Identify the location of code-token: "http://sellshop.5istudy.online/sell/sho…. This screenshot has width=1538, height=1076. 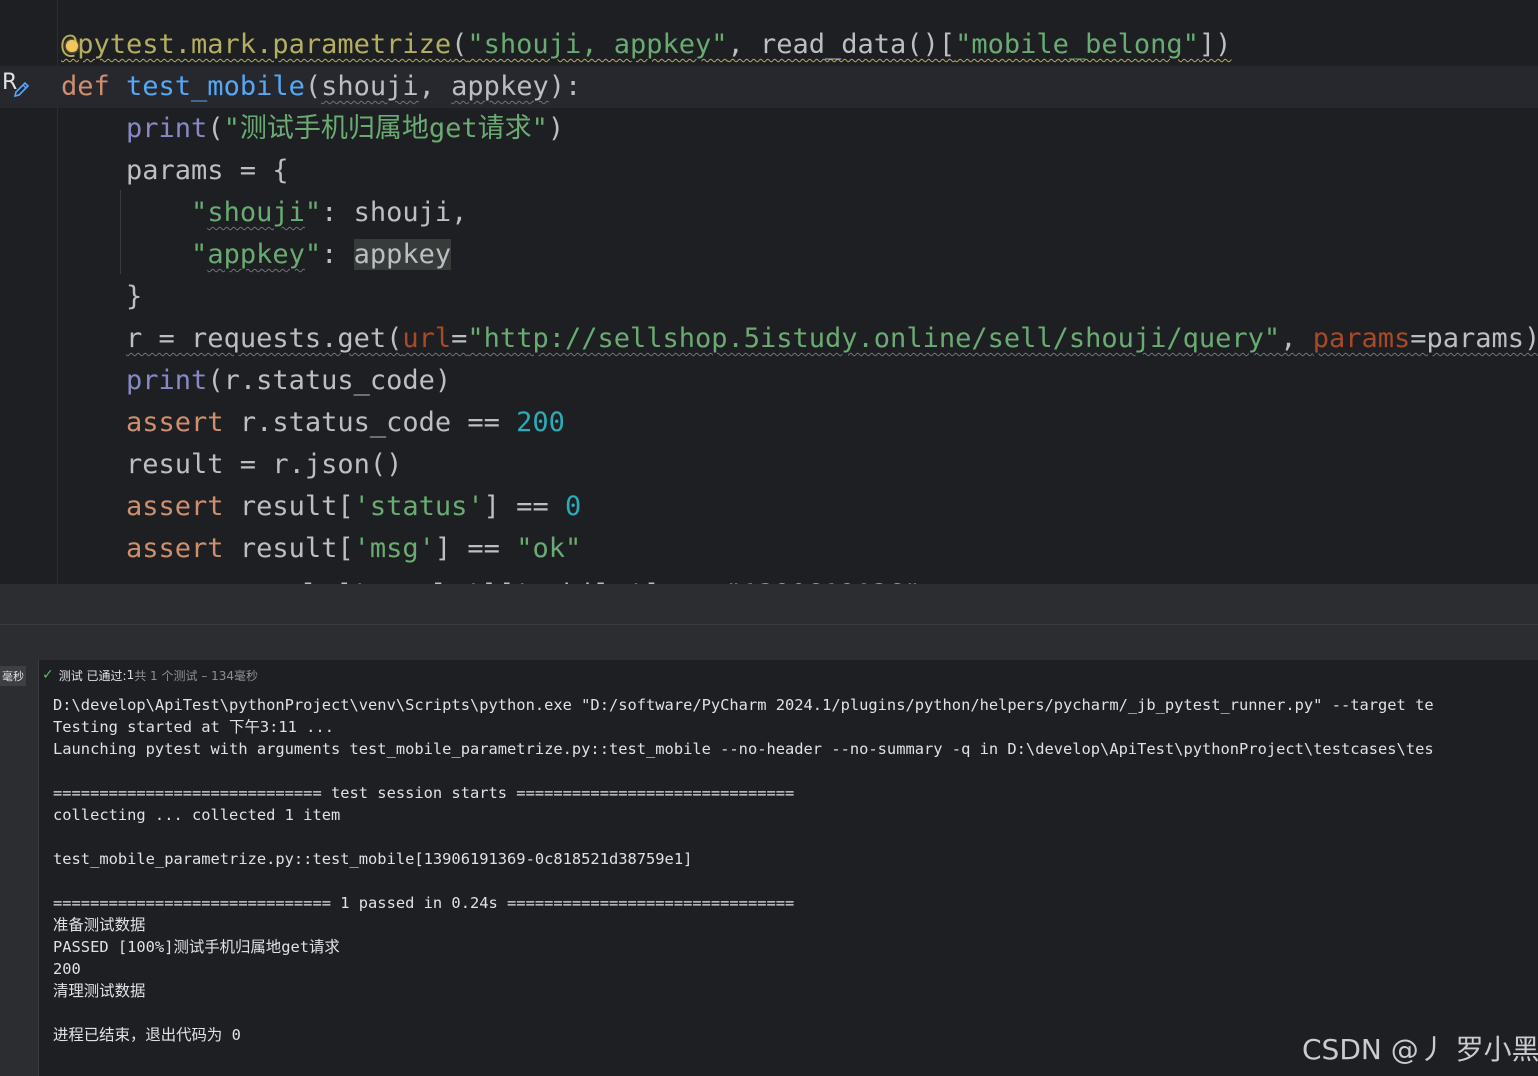
(874, 338).